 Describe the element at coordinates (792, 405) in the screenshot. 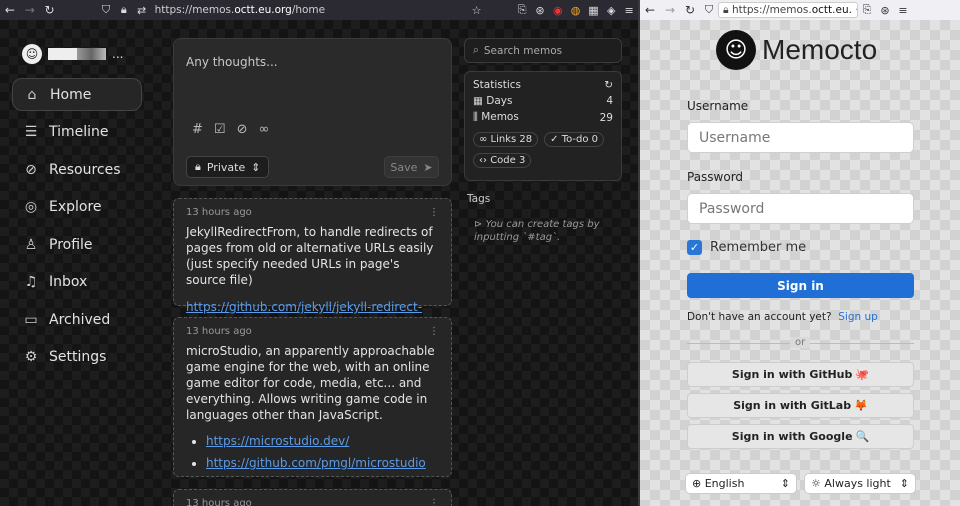

I see `gitlab-label: Sign in with GitLab` at that location.